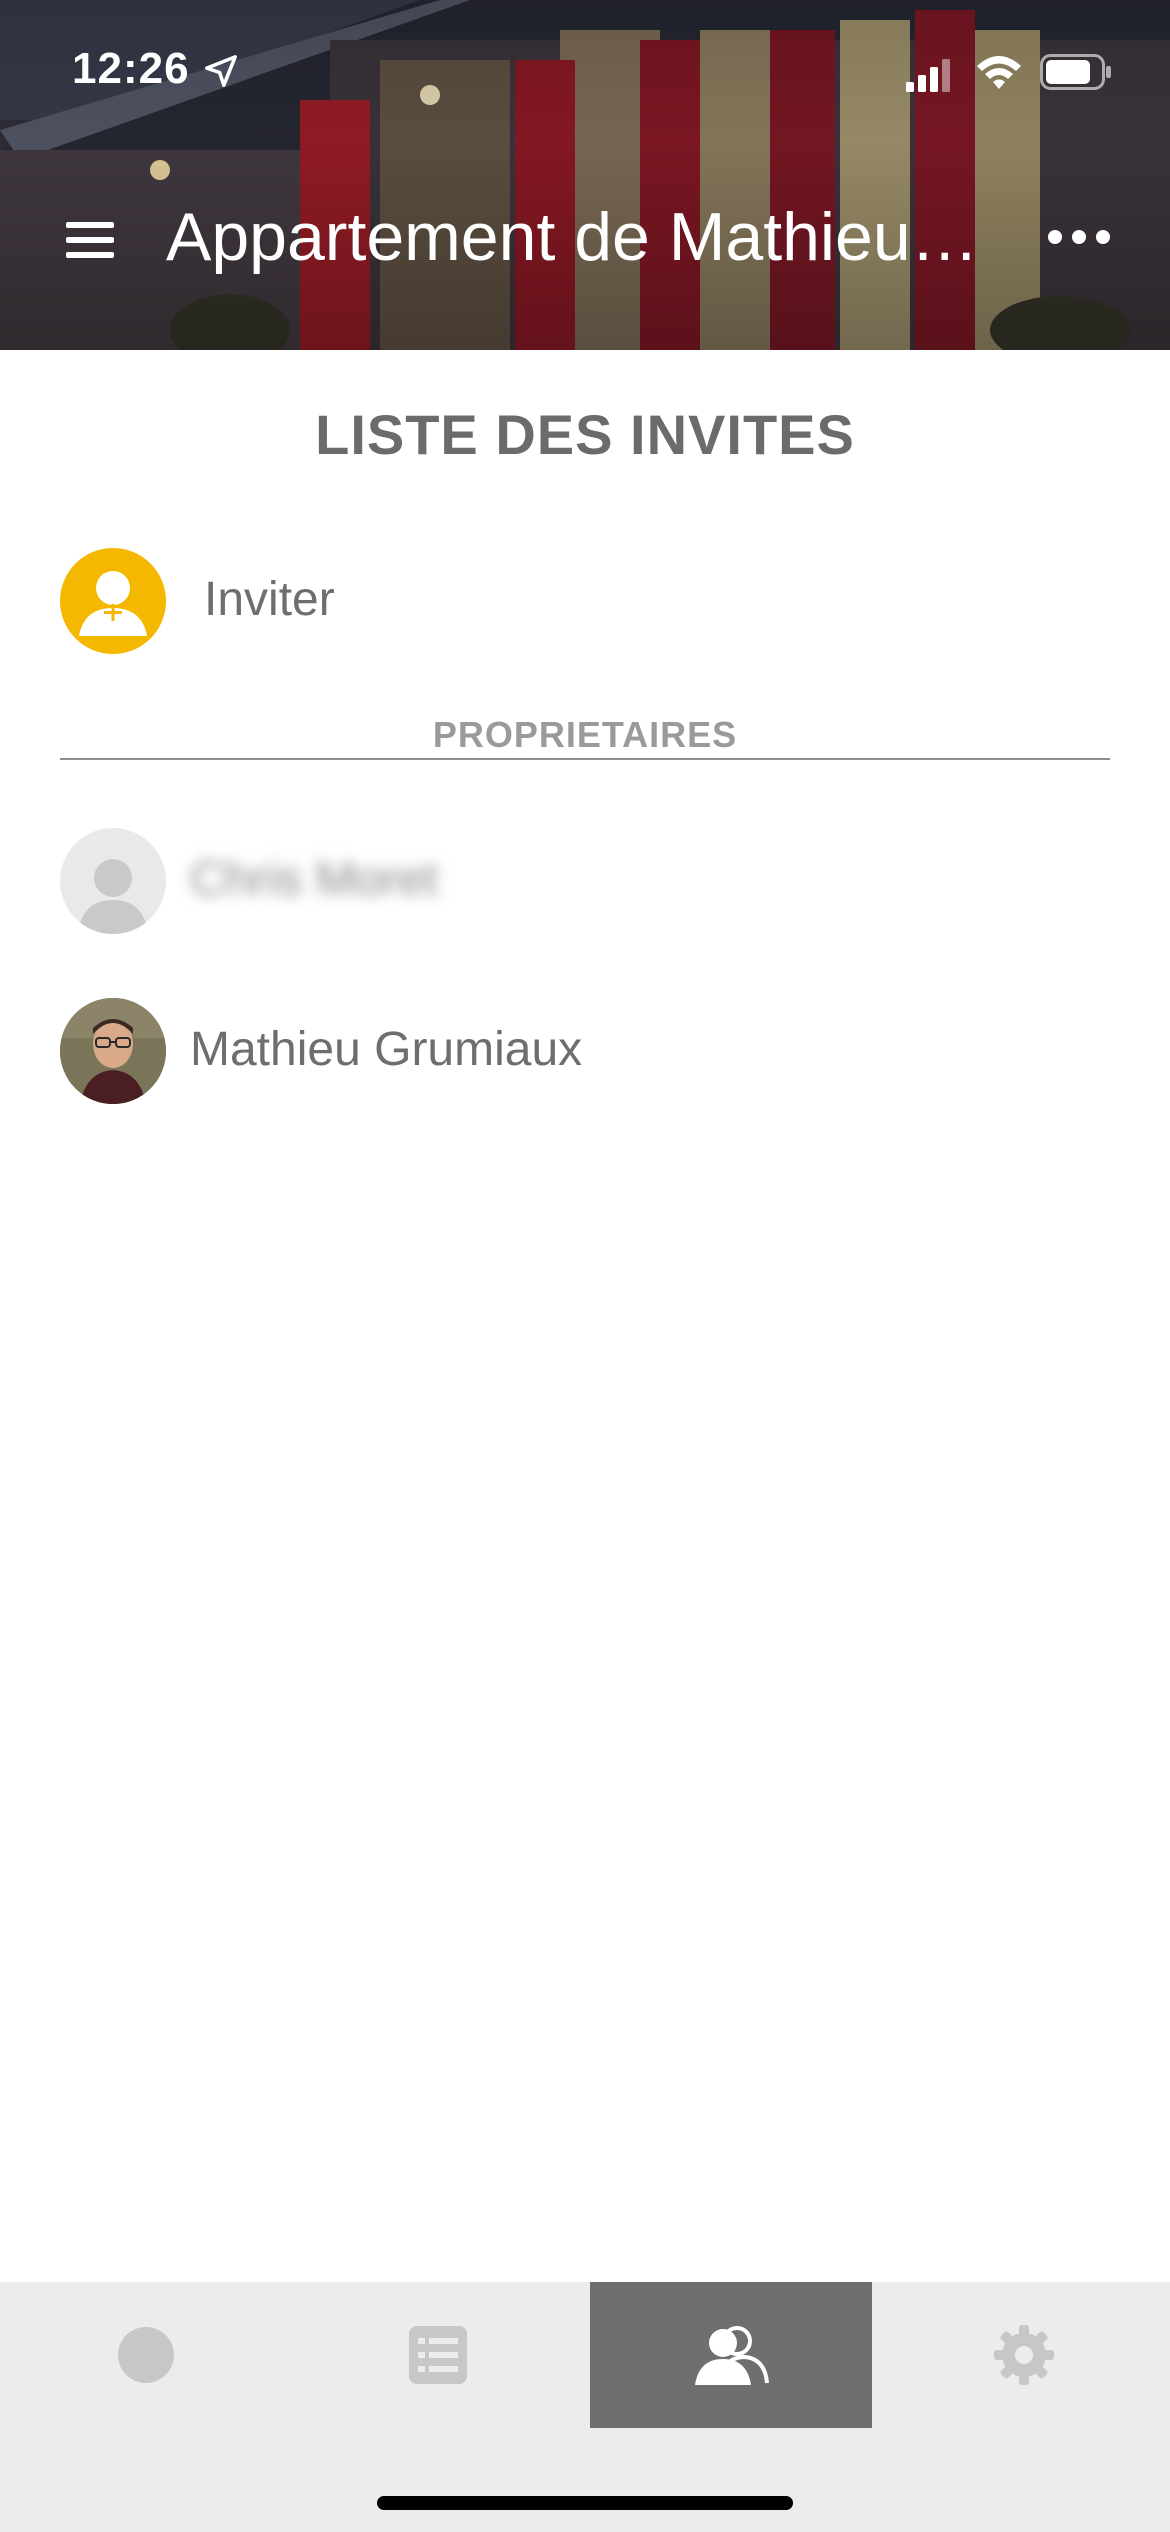  Describe the element at coordinates (269, 599) in the screenshot. I see `invite-label: Inviter` at that location.